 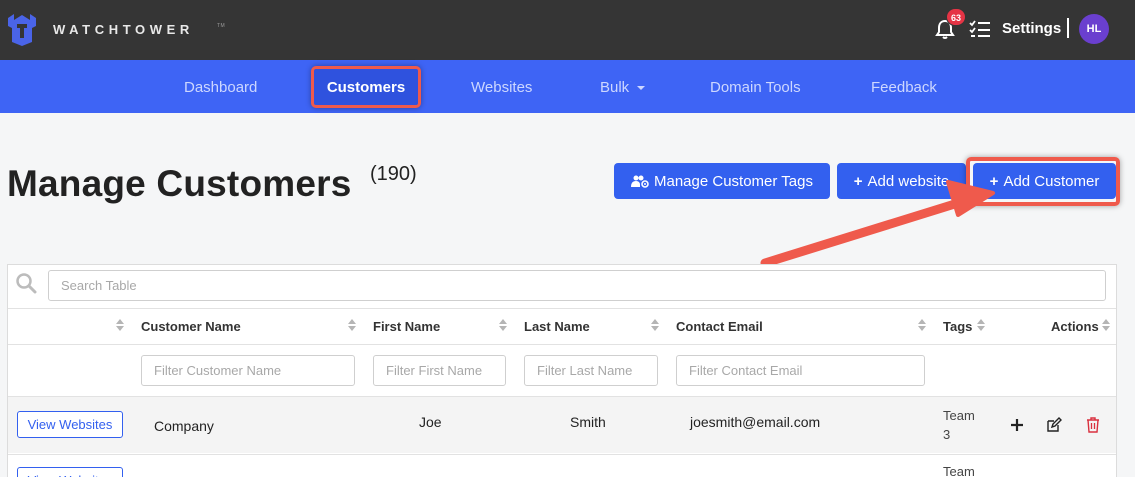 What do you see at coordinates (957, 326) in the screenshot?
I see `column-tags: Tags` at bounding box center [957, 326].